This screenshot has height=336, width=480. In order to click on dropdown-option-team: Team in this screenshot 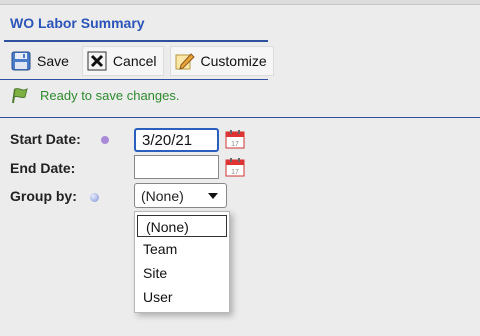, I will do `click(182, 249)`.